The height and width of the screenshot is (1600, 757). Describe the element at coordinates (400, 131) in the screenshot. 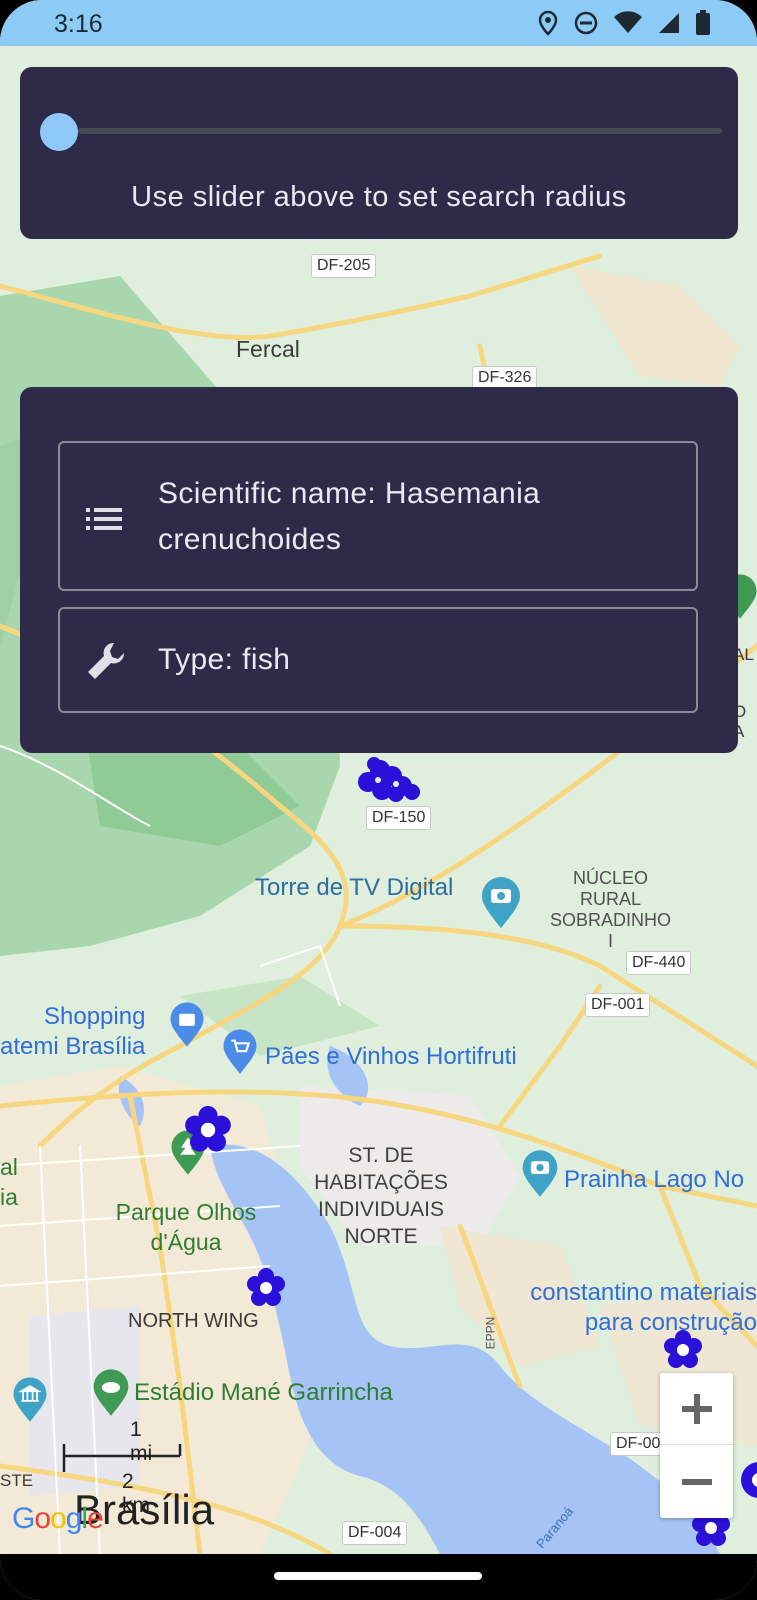

I see `radius-slider-track` at that location.